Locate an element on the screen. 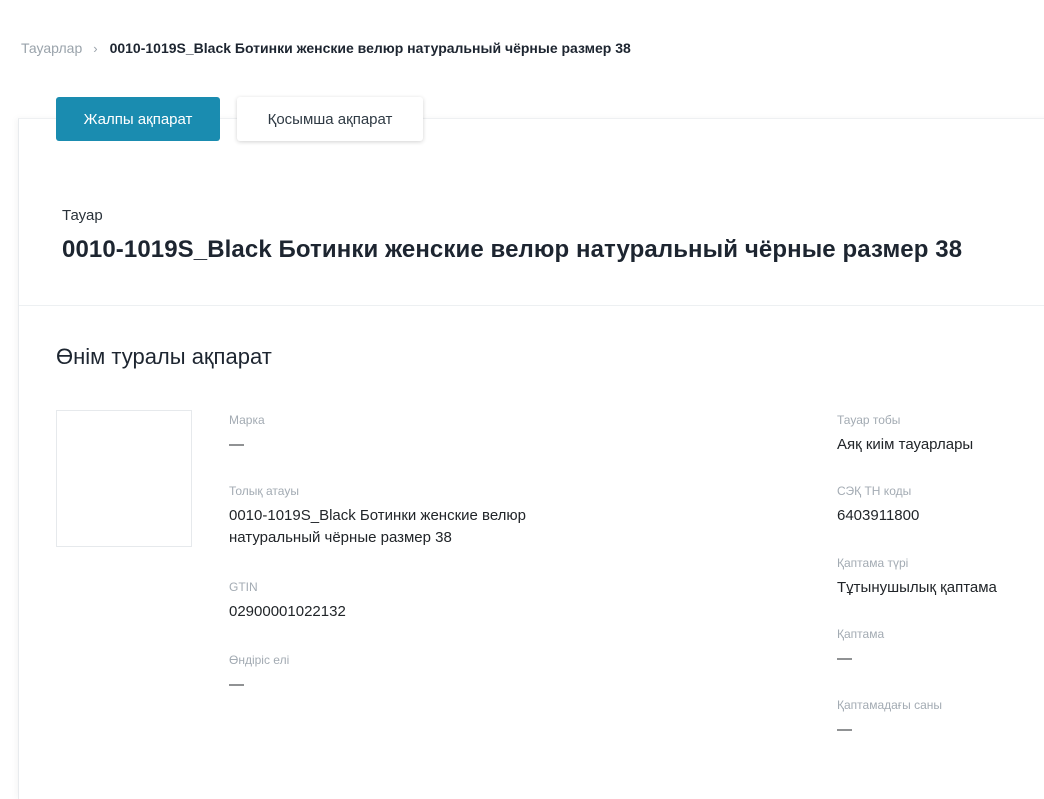 The image size is (1044, 799). field-label: Қаптама is located at coordinates (861, 634).